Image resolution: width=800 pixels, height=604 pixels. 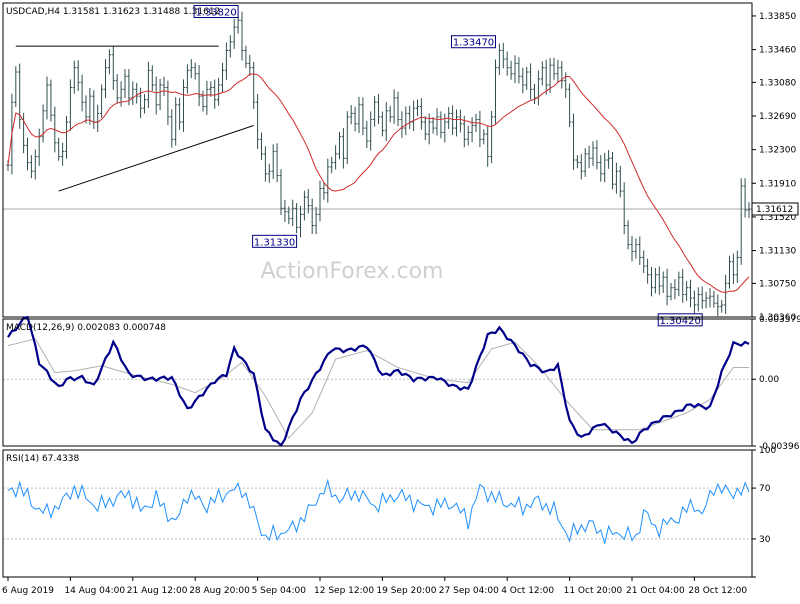 I want to click on current-price-tag: 1.31612, so click(x=775, y=209).